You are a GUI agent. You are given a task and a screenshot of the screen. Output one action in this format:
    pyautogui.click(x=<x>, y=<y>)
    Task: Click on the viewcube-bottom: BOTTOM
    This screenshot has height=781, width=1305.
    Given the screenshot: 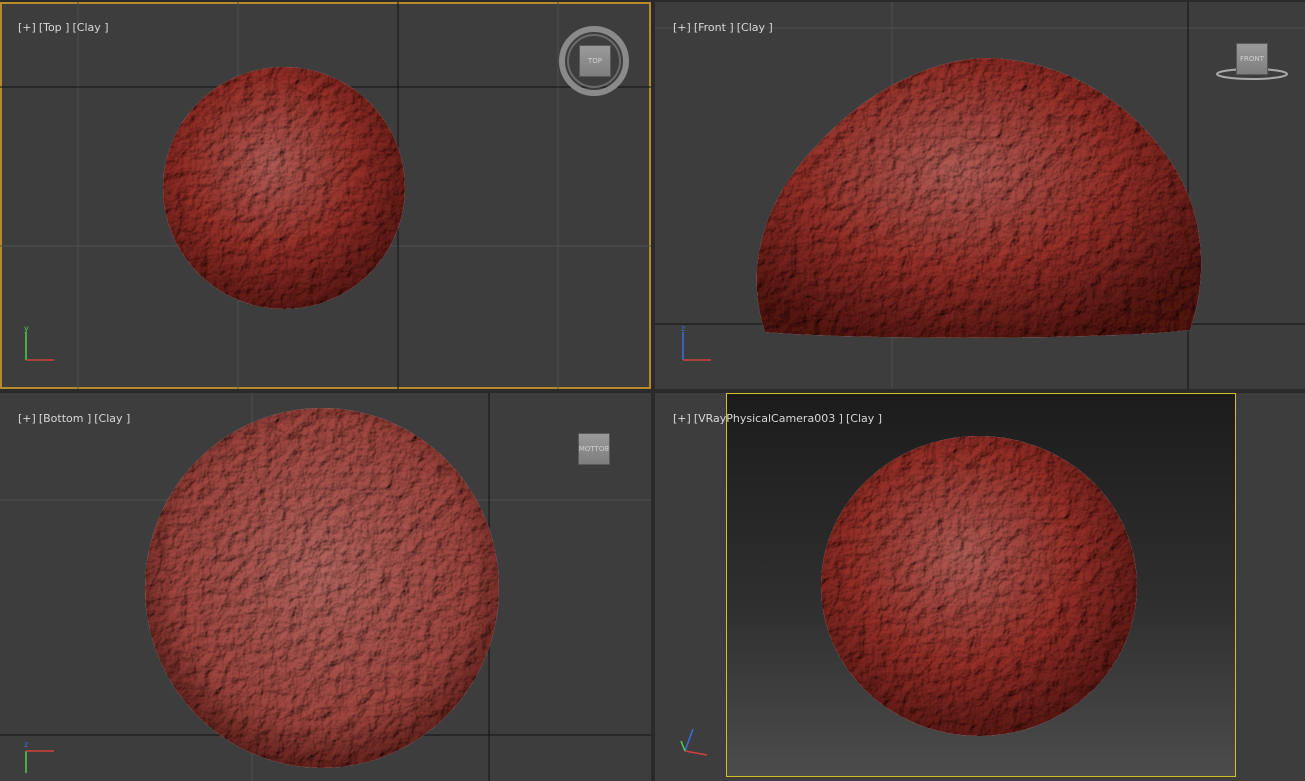 What is the action you would take?
    pyautogui.click(x=594, y=449)
    